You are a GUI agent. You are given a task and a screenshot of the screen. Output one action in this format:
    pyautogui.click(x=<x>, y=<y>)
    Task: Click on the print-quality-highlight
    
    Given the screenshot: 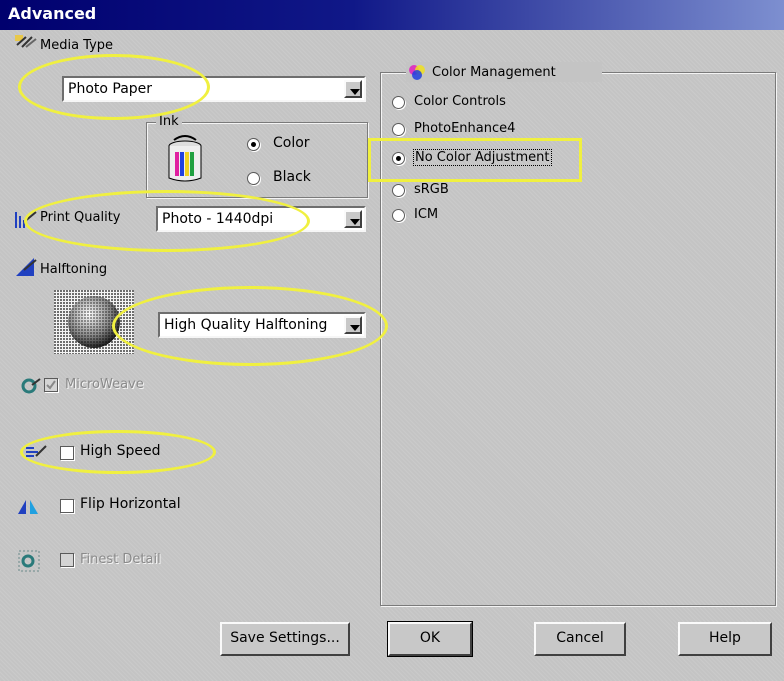 What is the action you would take?
    pyautogui.click(x=167, y=221)
    